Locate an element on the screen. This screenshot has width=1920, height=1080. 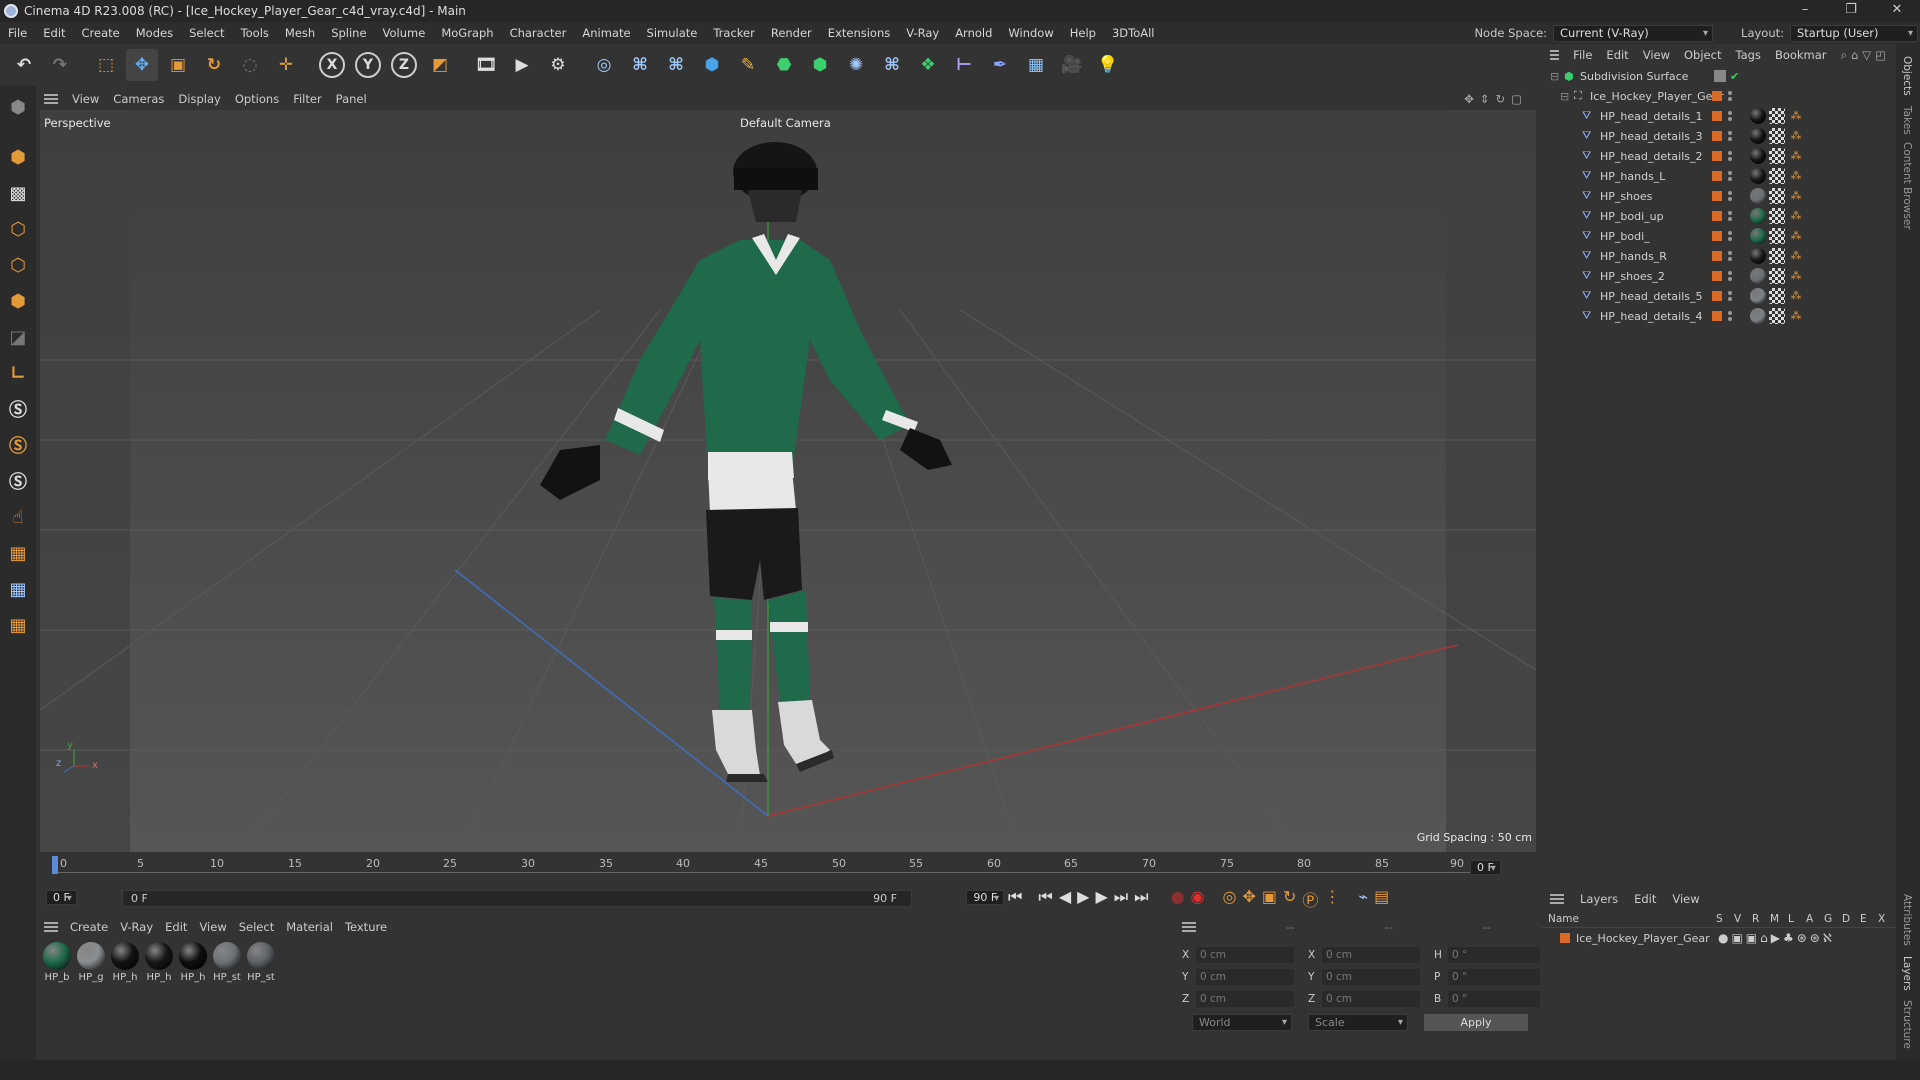
menu-render: Render is located at coordinates (791, 33).